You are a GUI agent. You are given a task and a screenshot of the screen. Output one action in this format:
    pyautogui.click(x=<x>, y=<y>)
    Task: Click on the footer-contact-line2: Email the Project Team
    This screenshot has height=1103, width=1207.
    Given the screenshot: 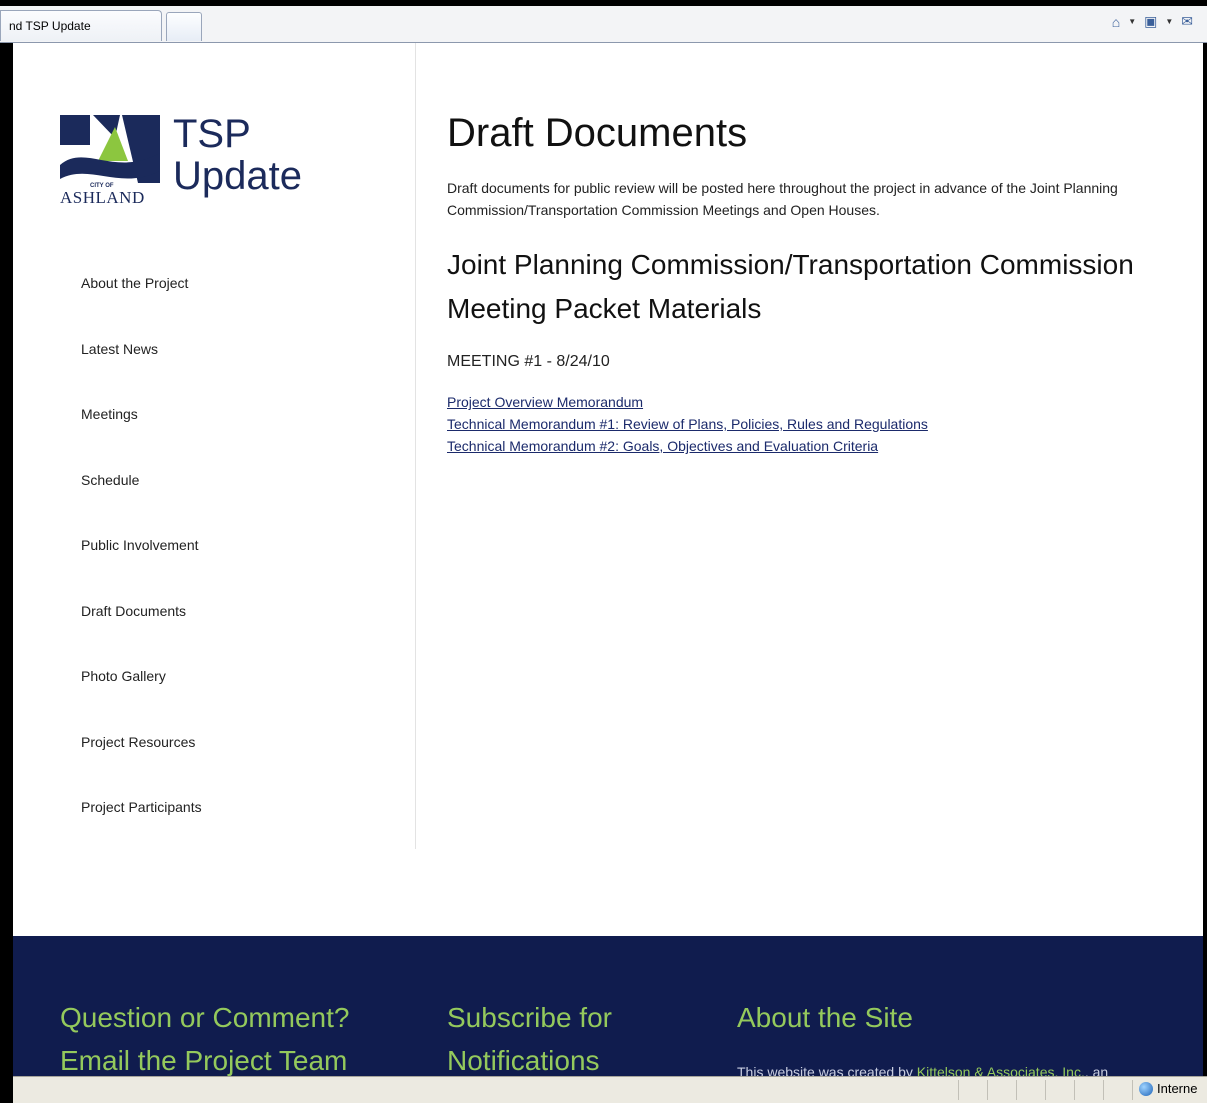 What is the action you would take?
    pyautogui.click(x=204, y=1060)
    